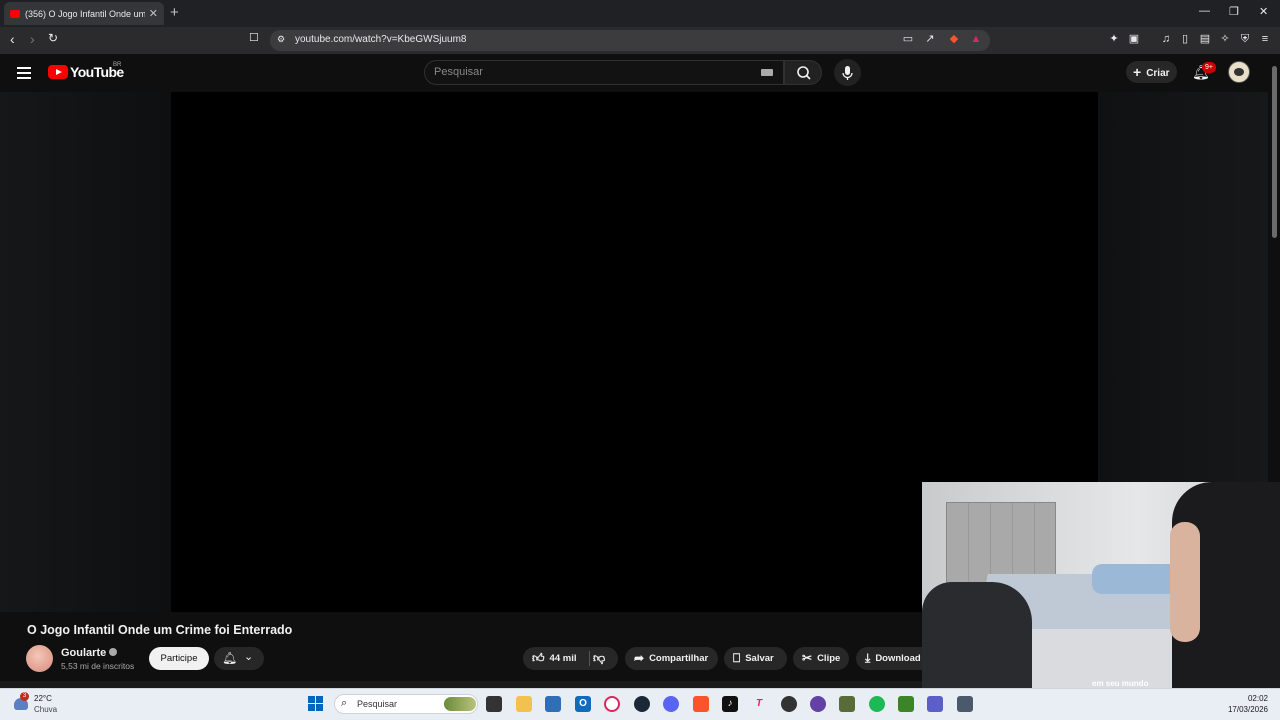 The image size is (1280, 720). Describe the element at coordinates (977, 635) in the screenshot. I see `webcam-chair` at that location.